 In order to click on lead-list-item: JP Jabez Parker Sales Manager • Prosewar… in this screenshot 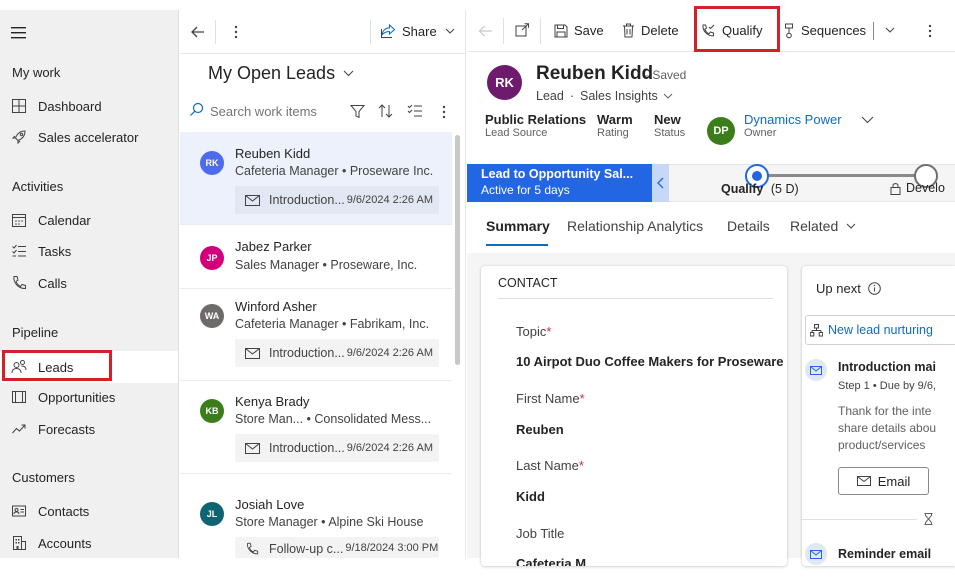, I will do `click(316, 257)`.